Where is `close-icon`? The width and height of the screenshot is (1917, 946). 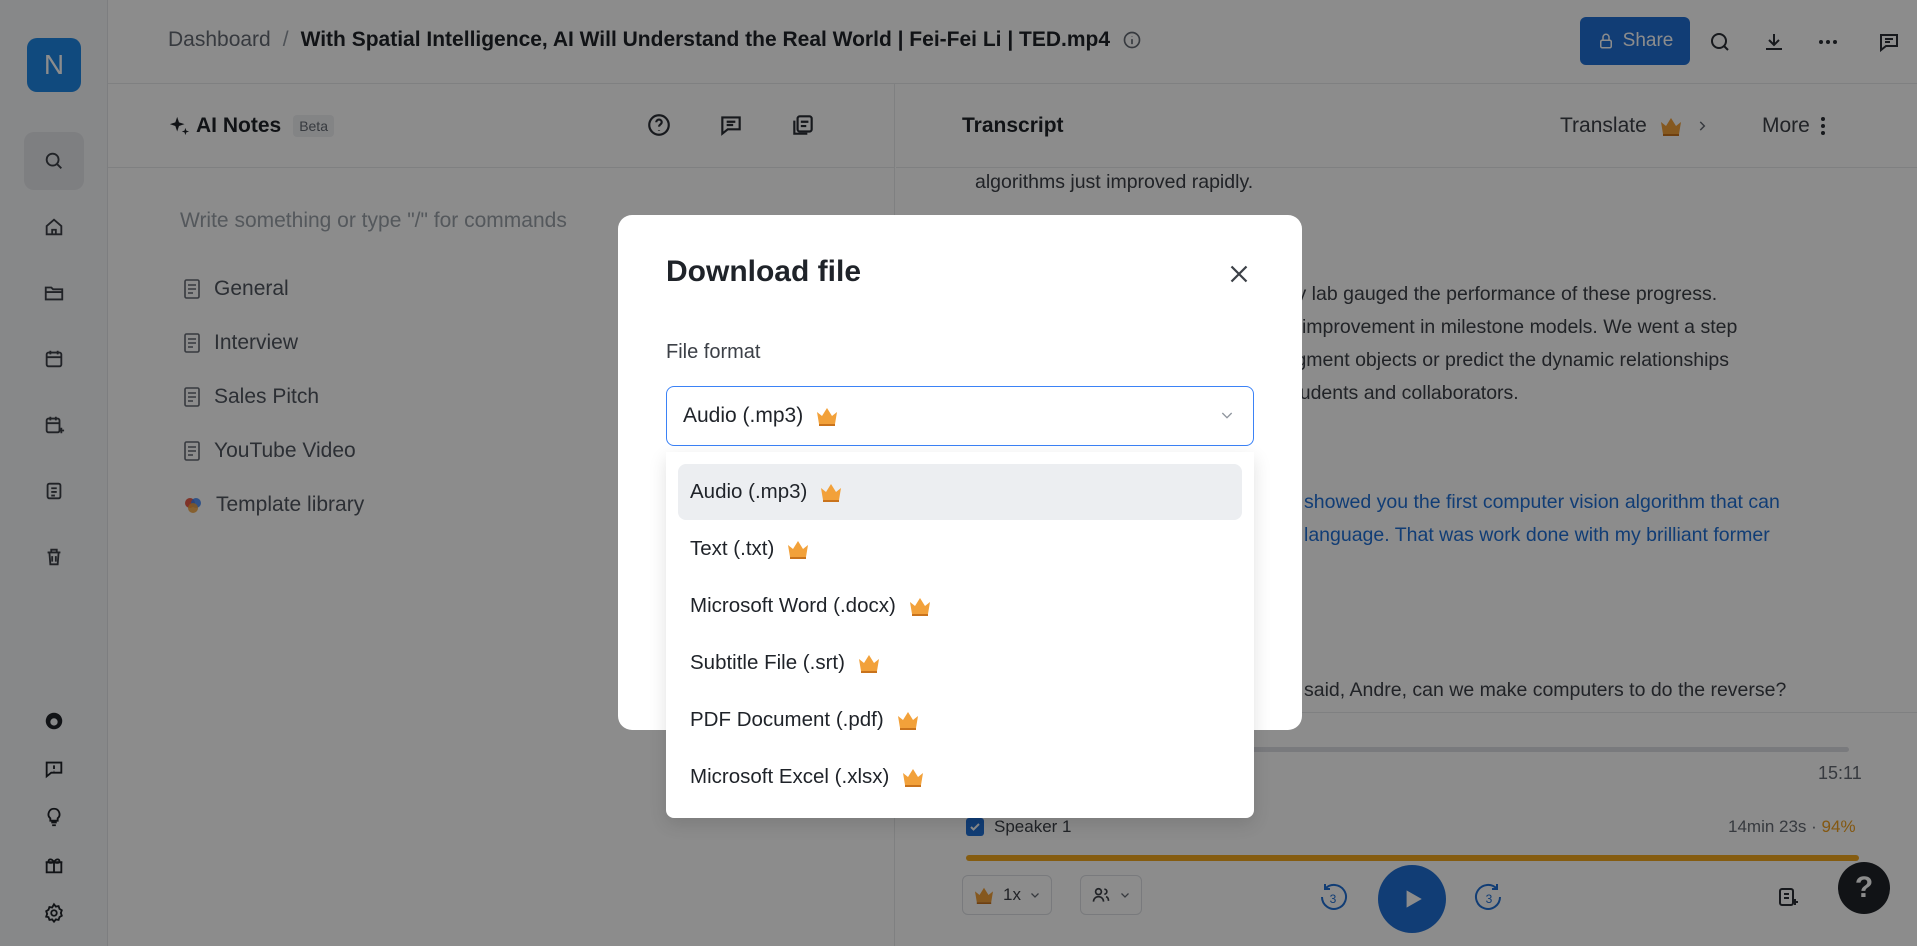 close-icon is located at coordinates (1239, 274).